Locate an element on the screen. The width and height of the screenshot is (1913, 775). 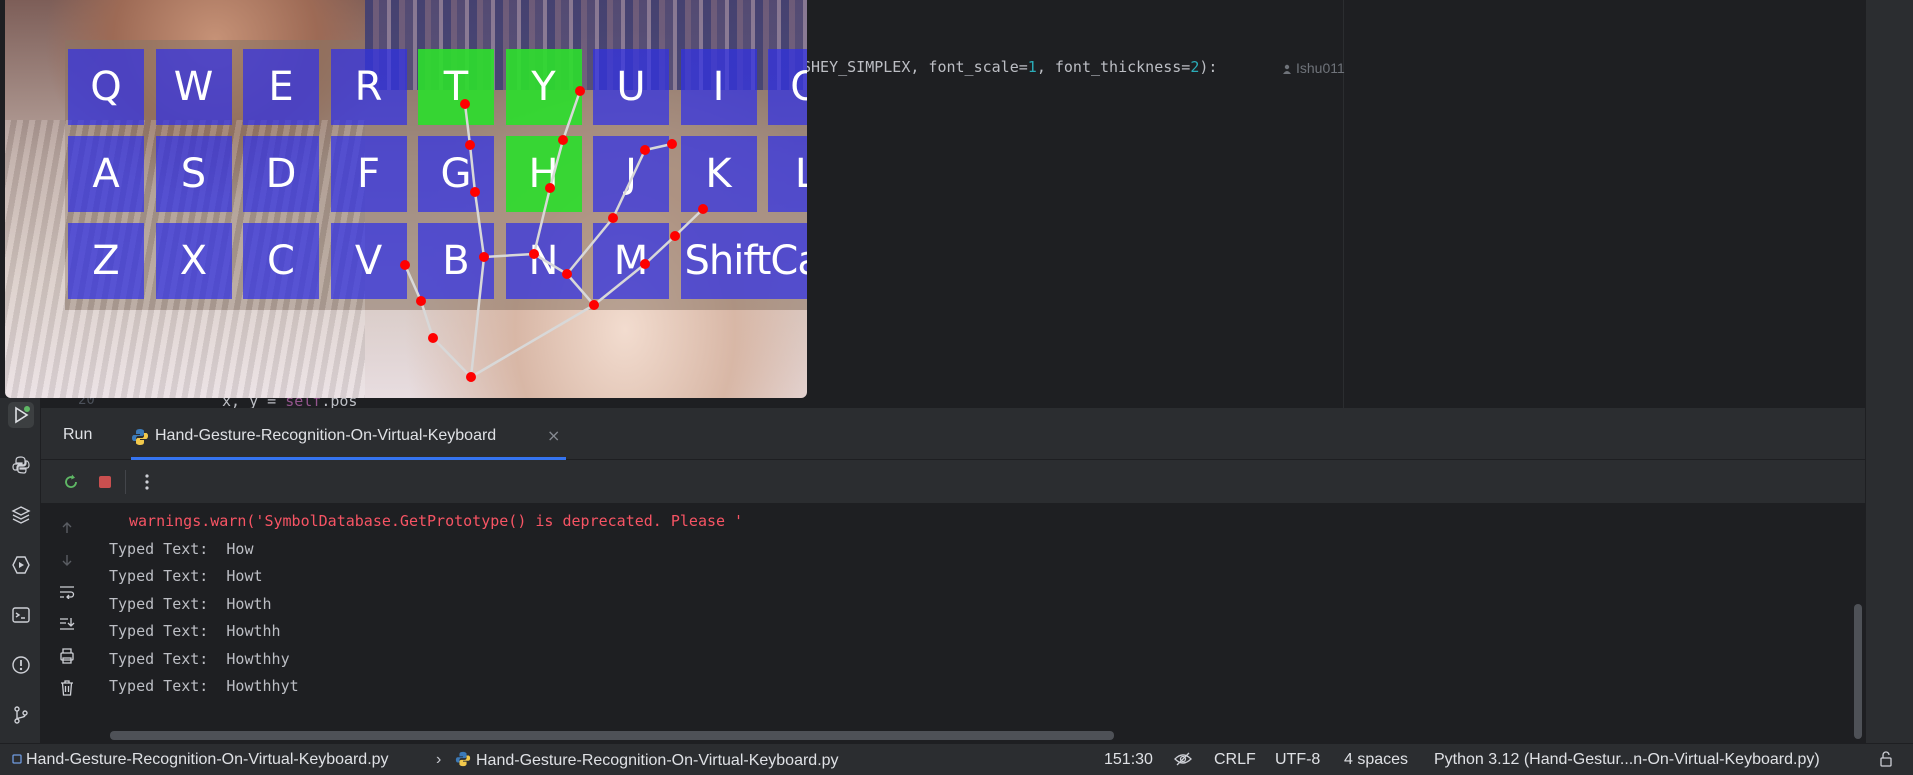
right-tool-window-bar is located at coordinates (1889, 371).